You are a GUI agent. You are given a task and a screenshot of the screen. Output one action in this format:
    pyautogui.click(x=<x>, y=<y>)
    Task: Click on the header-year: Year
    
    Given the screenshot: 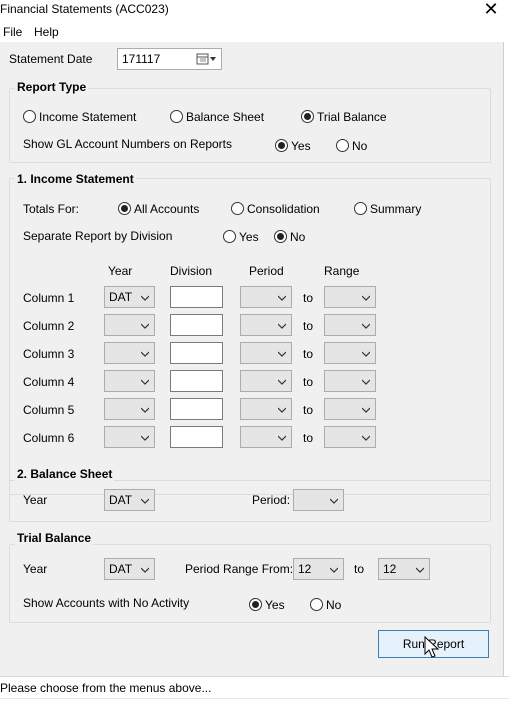 What is the action you would take?
    pyautogui.click(x=120, y=271)
    